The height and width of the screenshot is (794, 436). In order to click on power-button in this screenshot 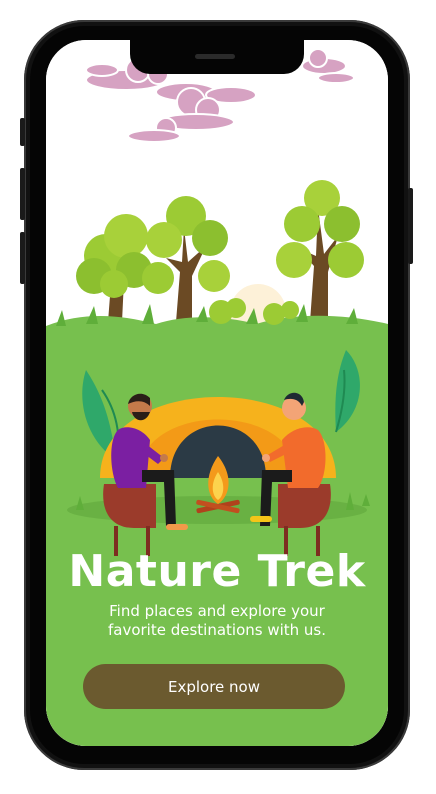, I will do `click(410, 226)`.